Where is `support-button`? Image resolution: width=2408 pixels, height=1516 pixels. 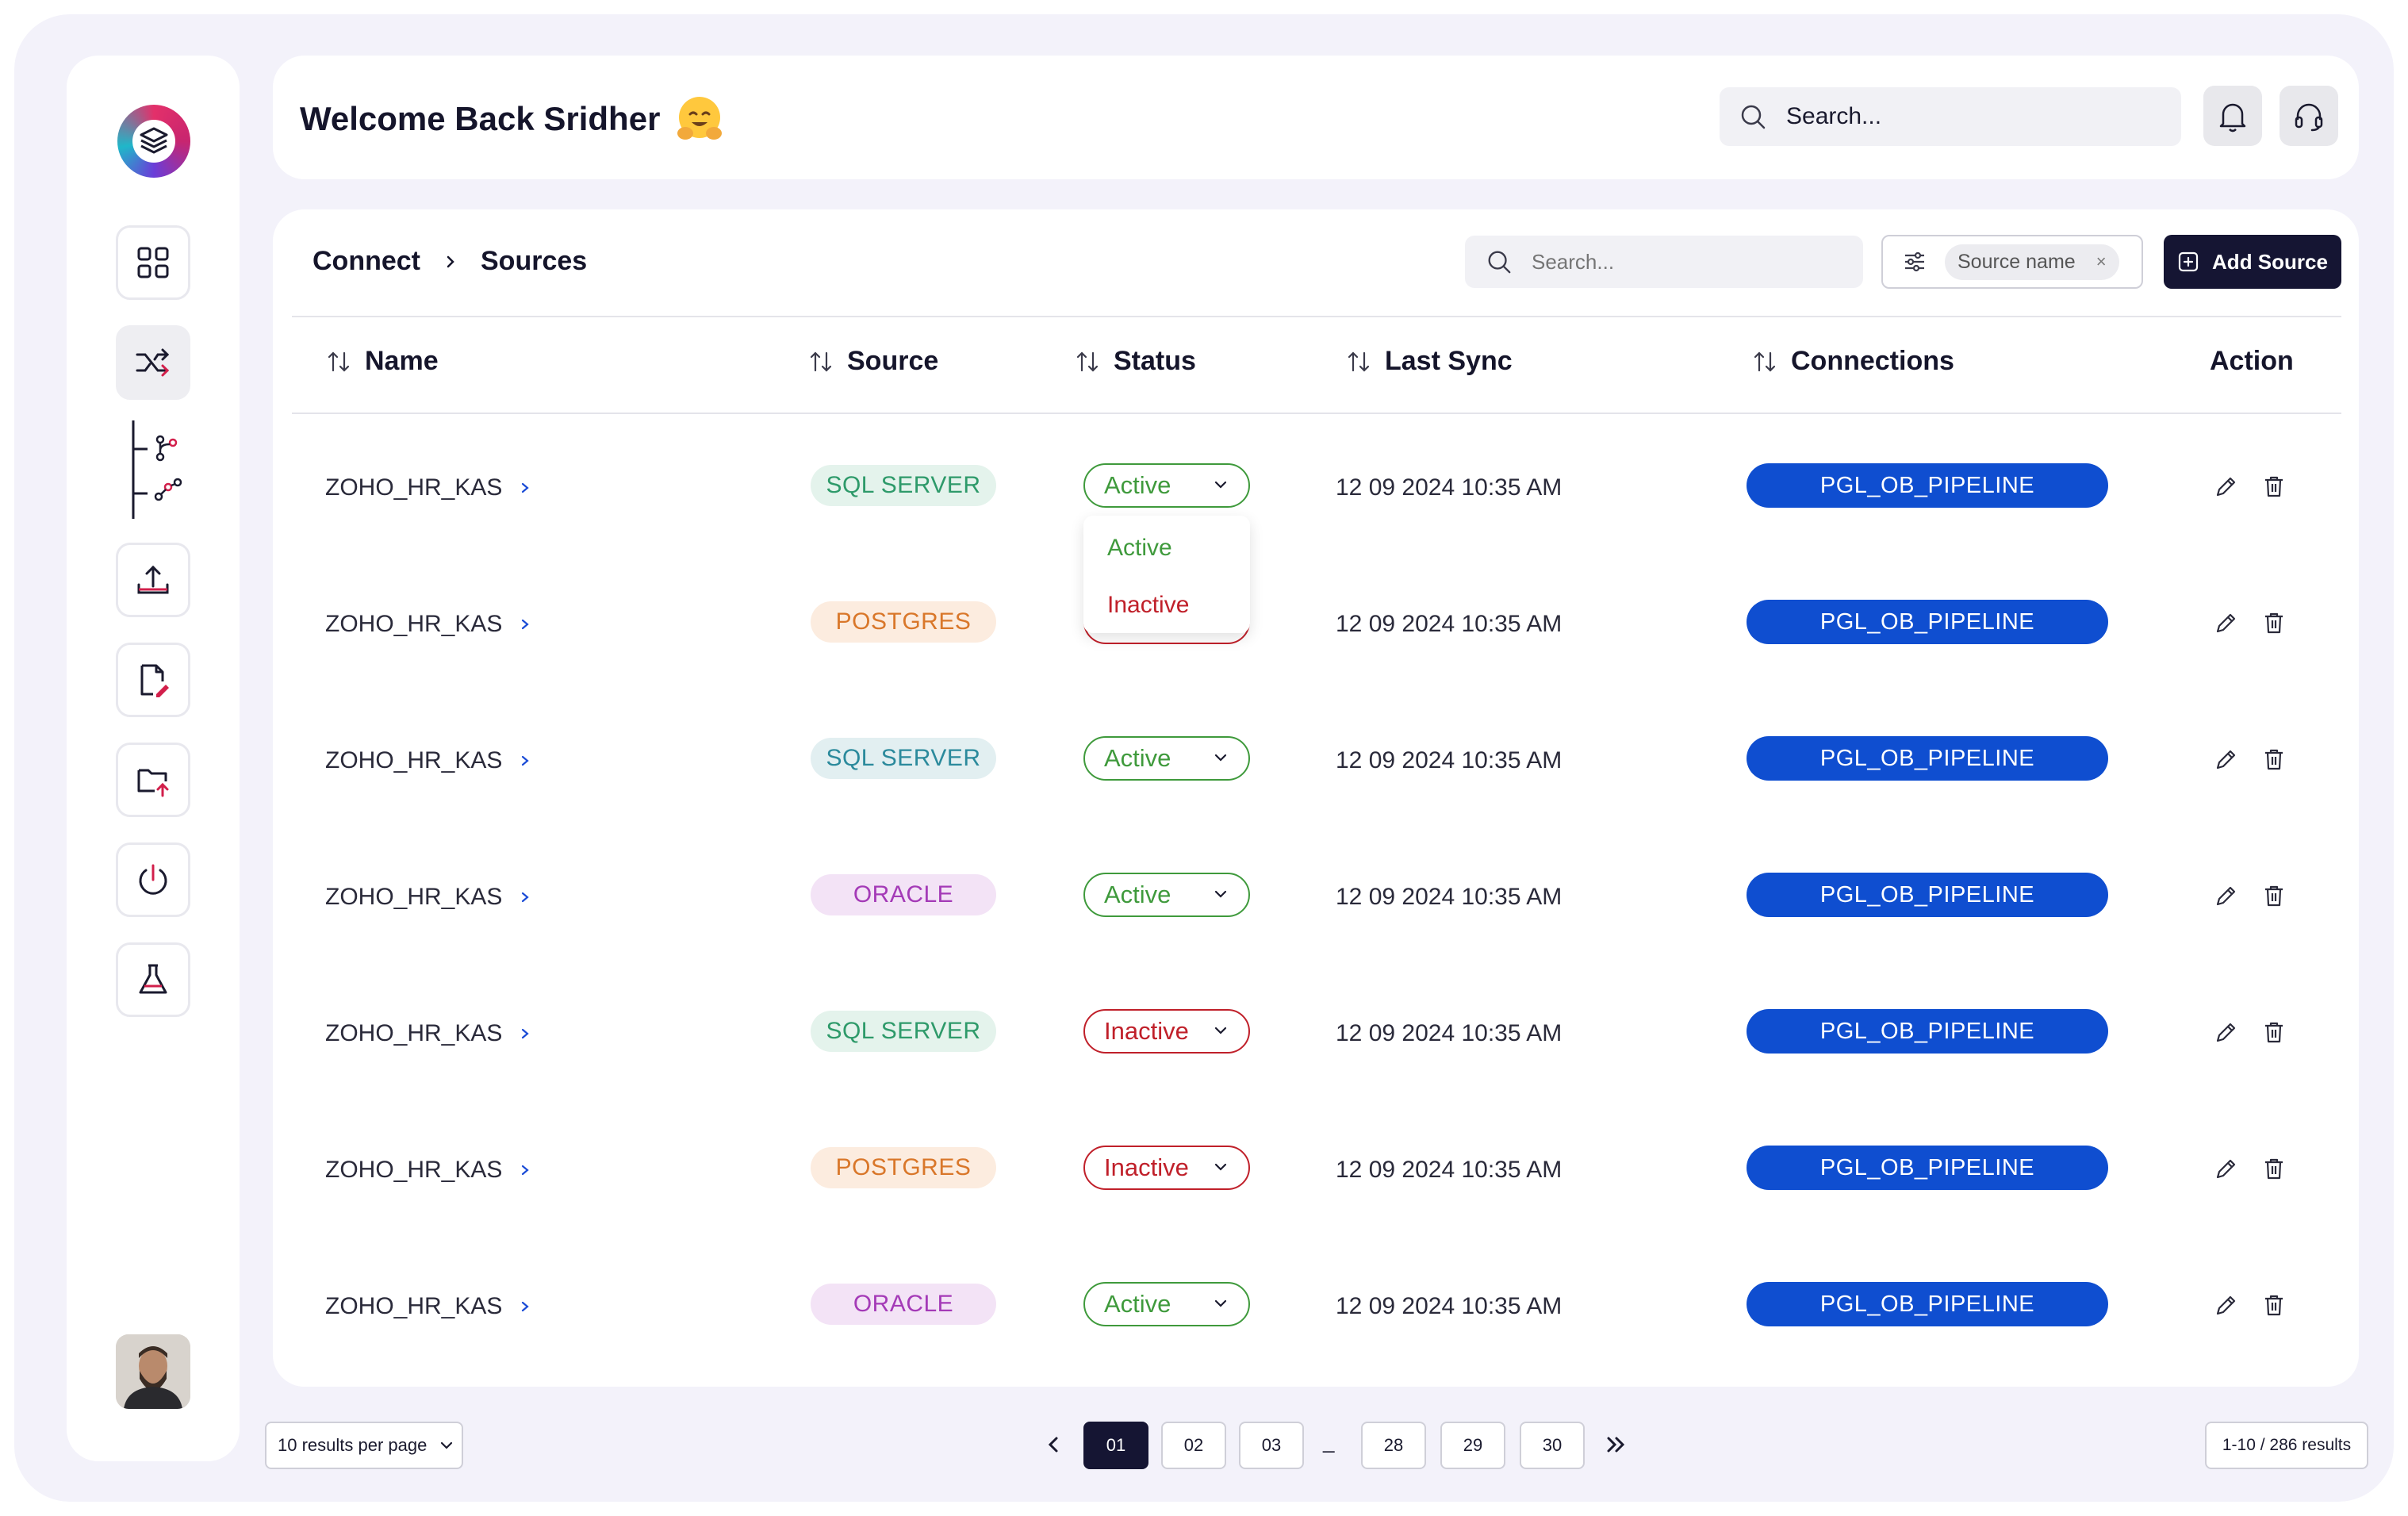
support-button is located at coordinates (2309, 116).